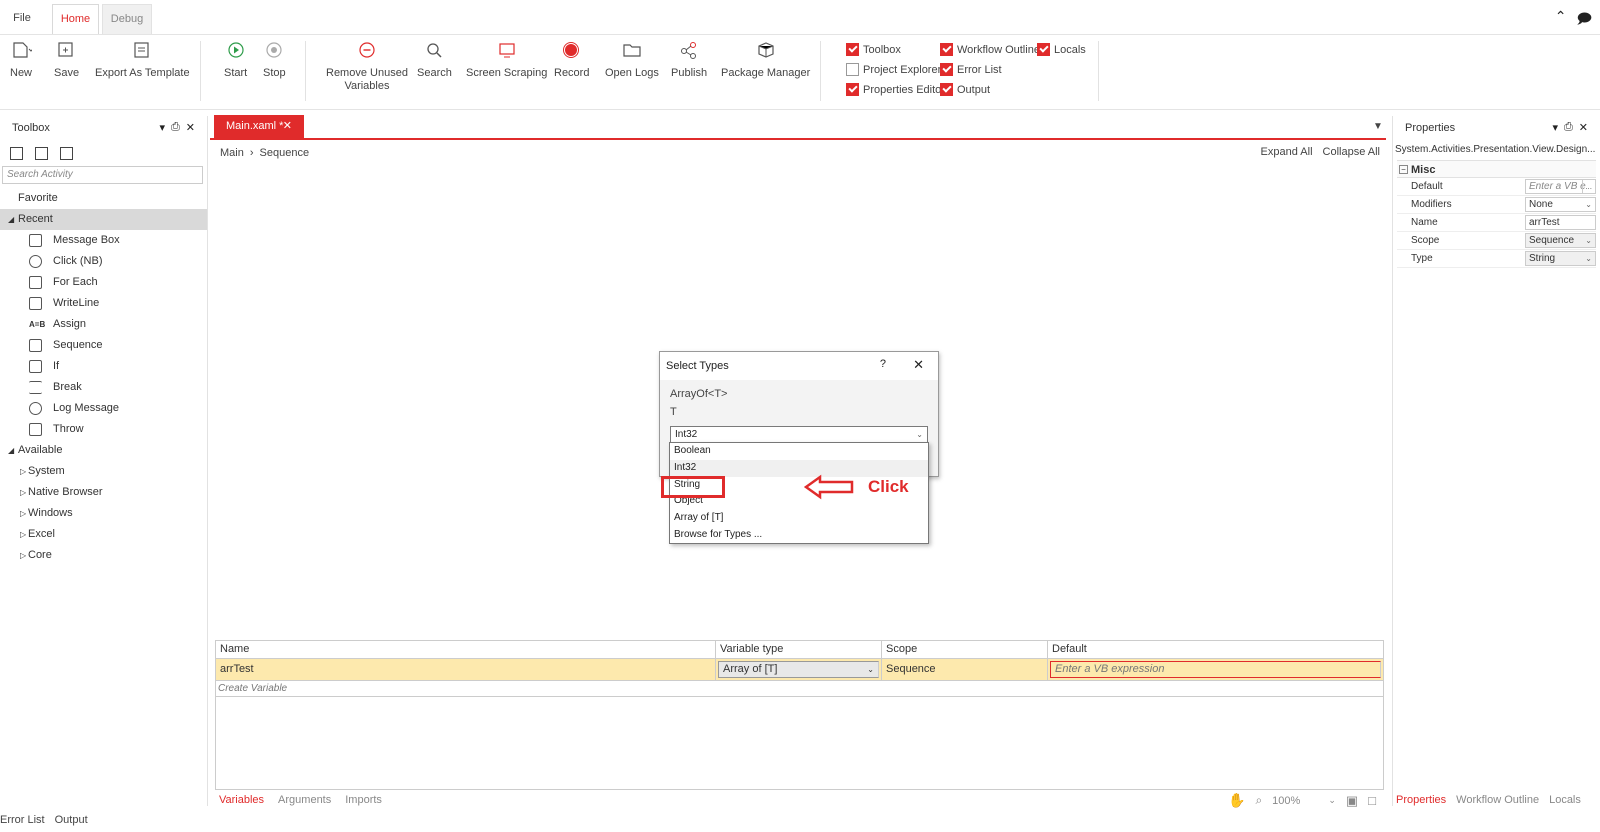  I want to click on publish-label: Publish, so click(689, 73).